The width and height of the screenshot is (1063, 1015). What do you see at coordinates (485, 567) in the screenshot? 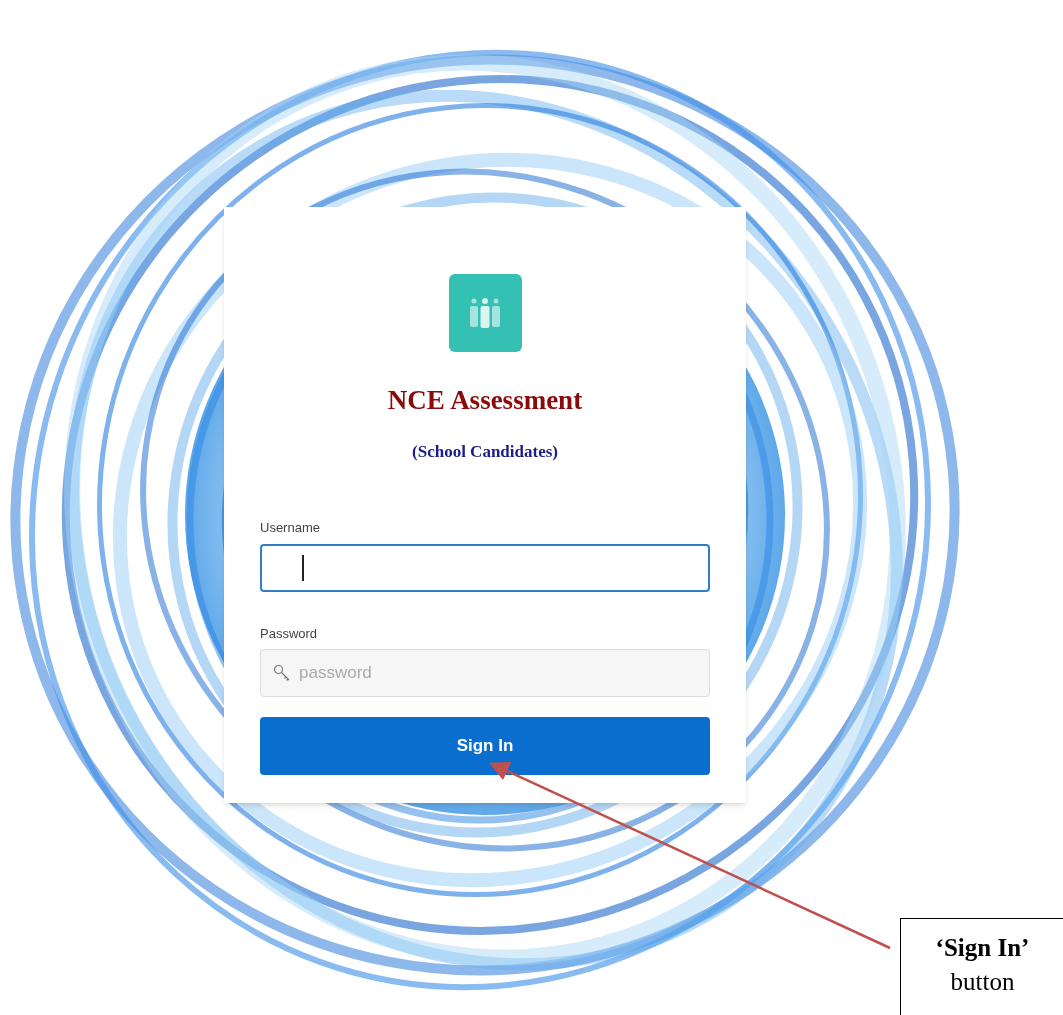
I see `username-field` at bounding box center [485, 567].